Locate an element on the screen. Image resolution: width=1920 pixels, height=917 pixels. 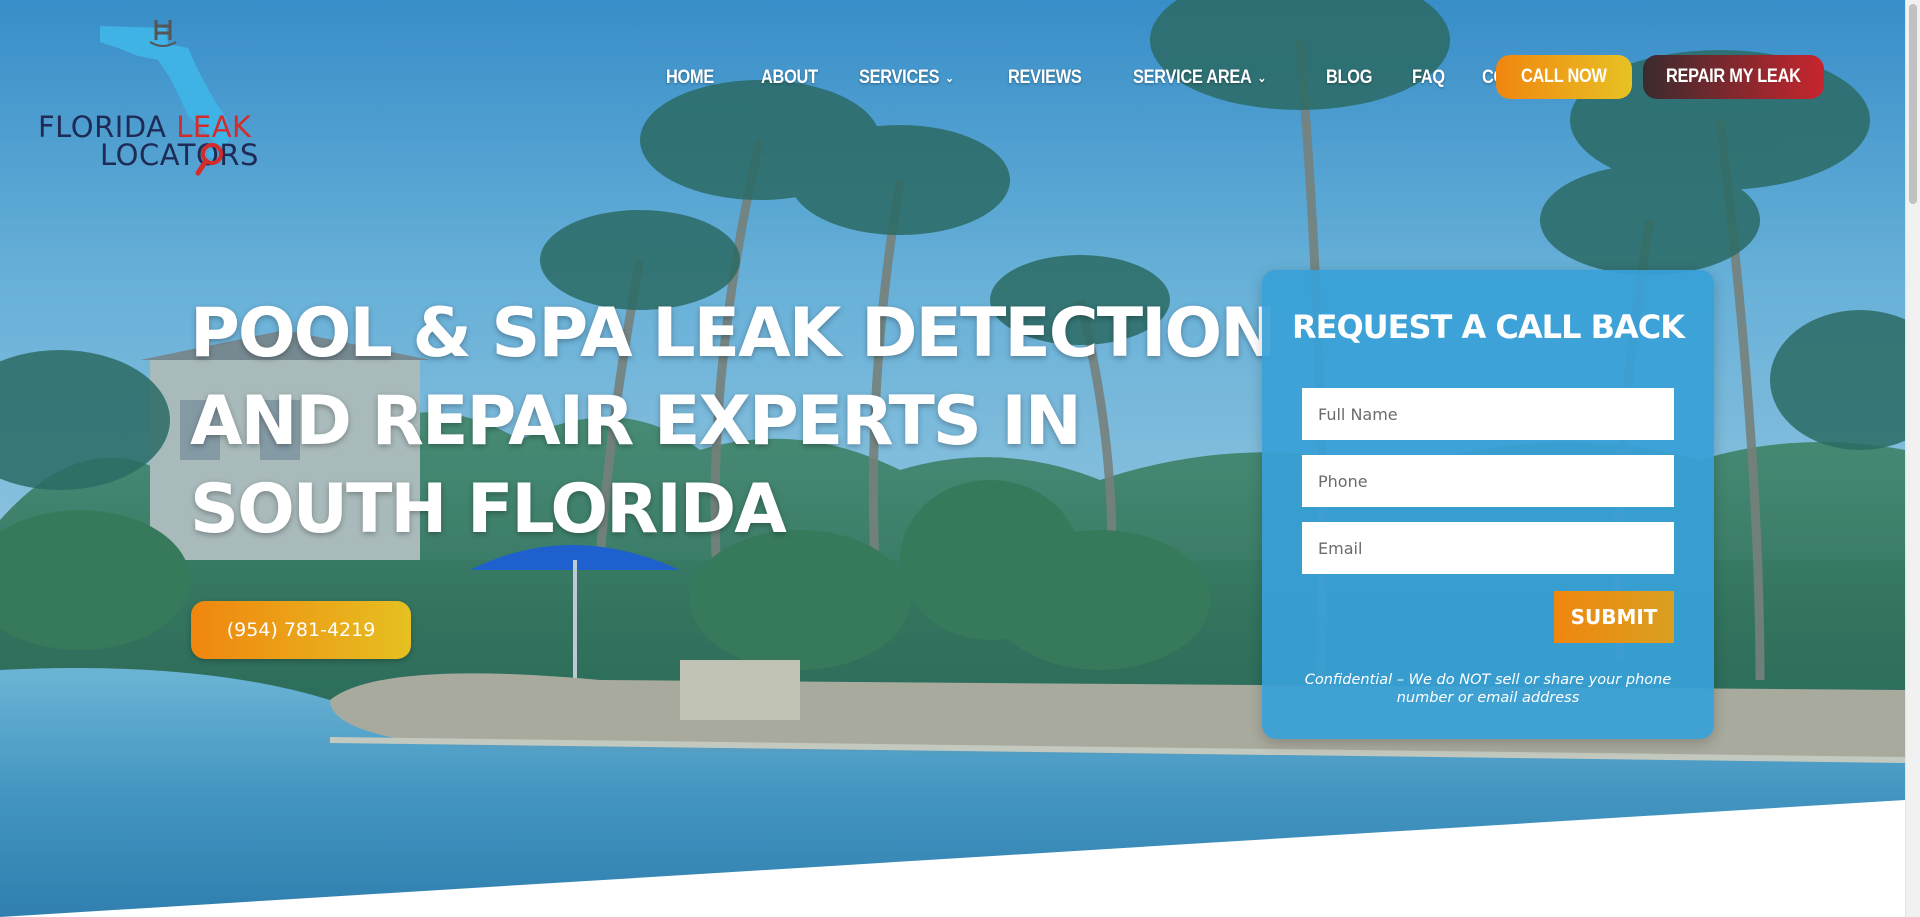
section-divider-wedge is located at coordinates (952, 858).